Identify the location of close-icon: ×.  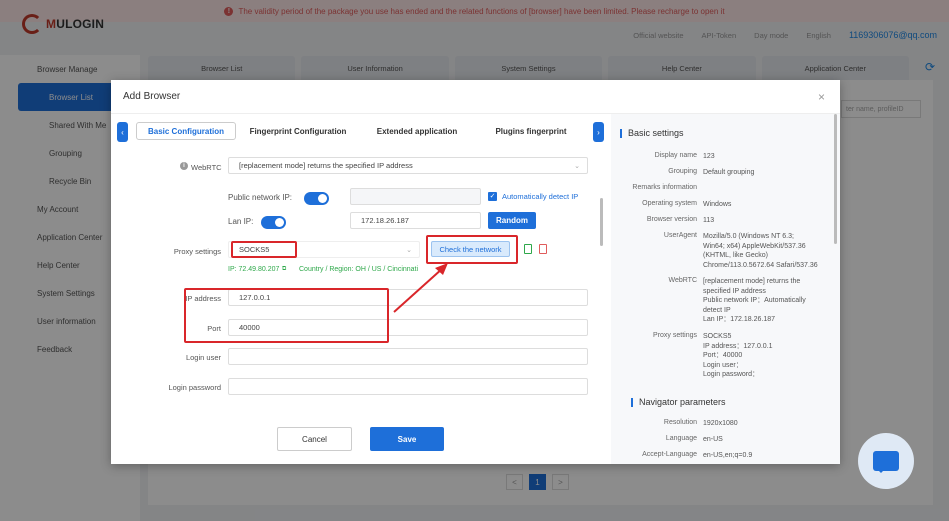
(821, 97).